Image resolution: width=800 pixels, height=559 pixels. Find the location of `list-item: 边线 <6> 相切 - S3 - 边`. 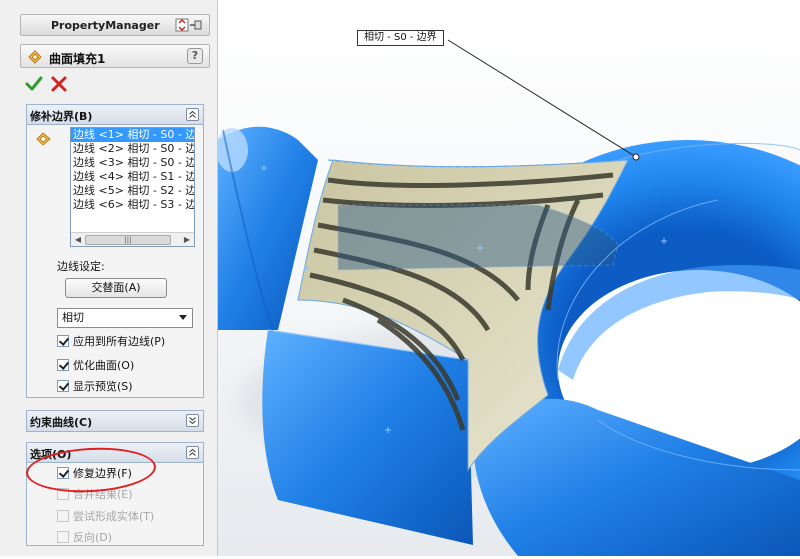

list-item: 边线 <6> 相切 - S3 - 边 is located at coordinates (132, 205).